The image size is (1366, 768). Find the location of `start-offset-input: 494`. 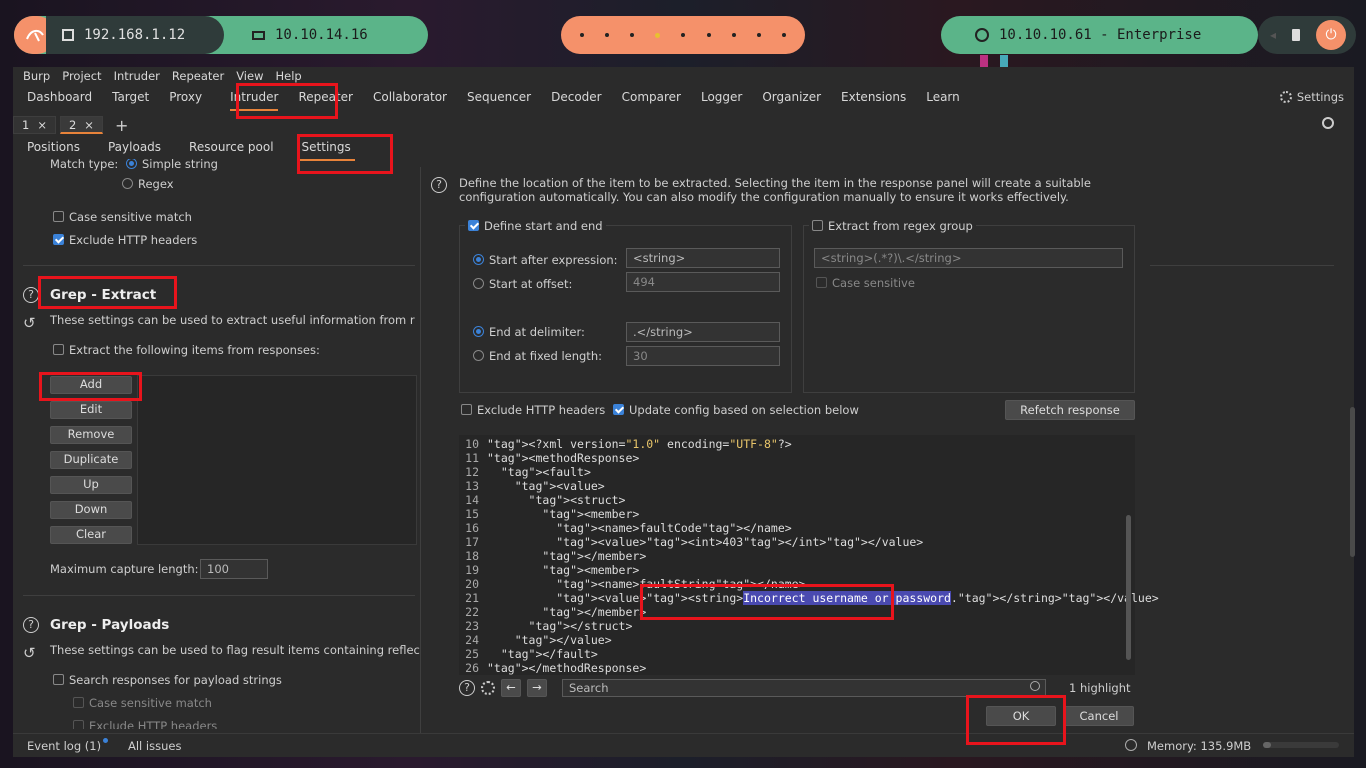

start-offset-input: 494 is located at coordinates (703, 282).